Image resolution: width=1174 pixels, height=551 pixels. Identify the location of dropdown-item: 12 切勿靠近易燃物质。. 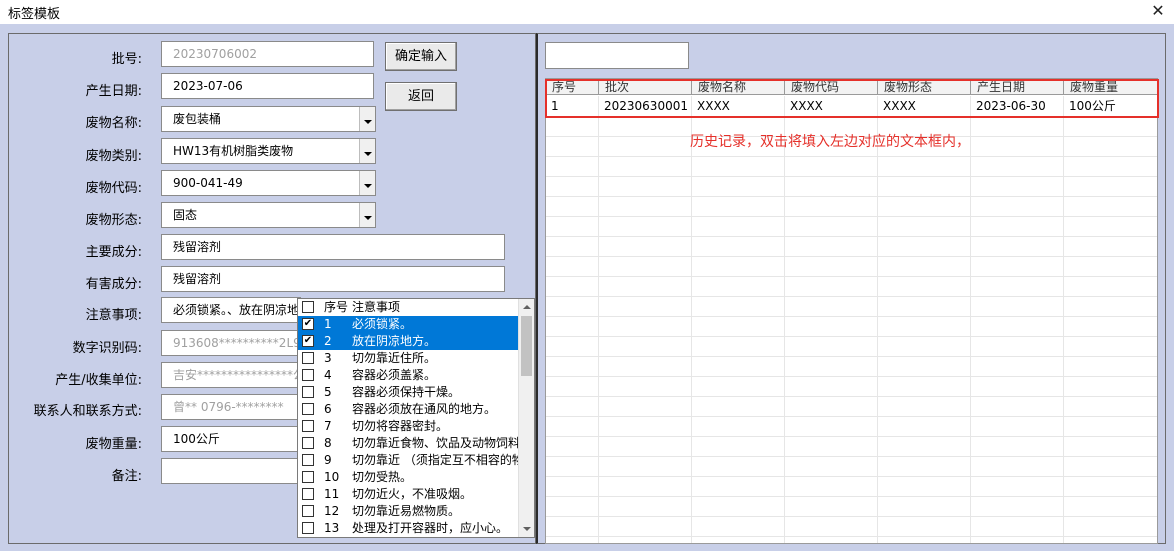
(409, 511).